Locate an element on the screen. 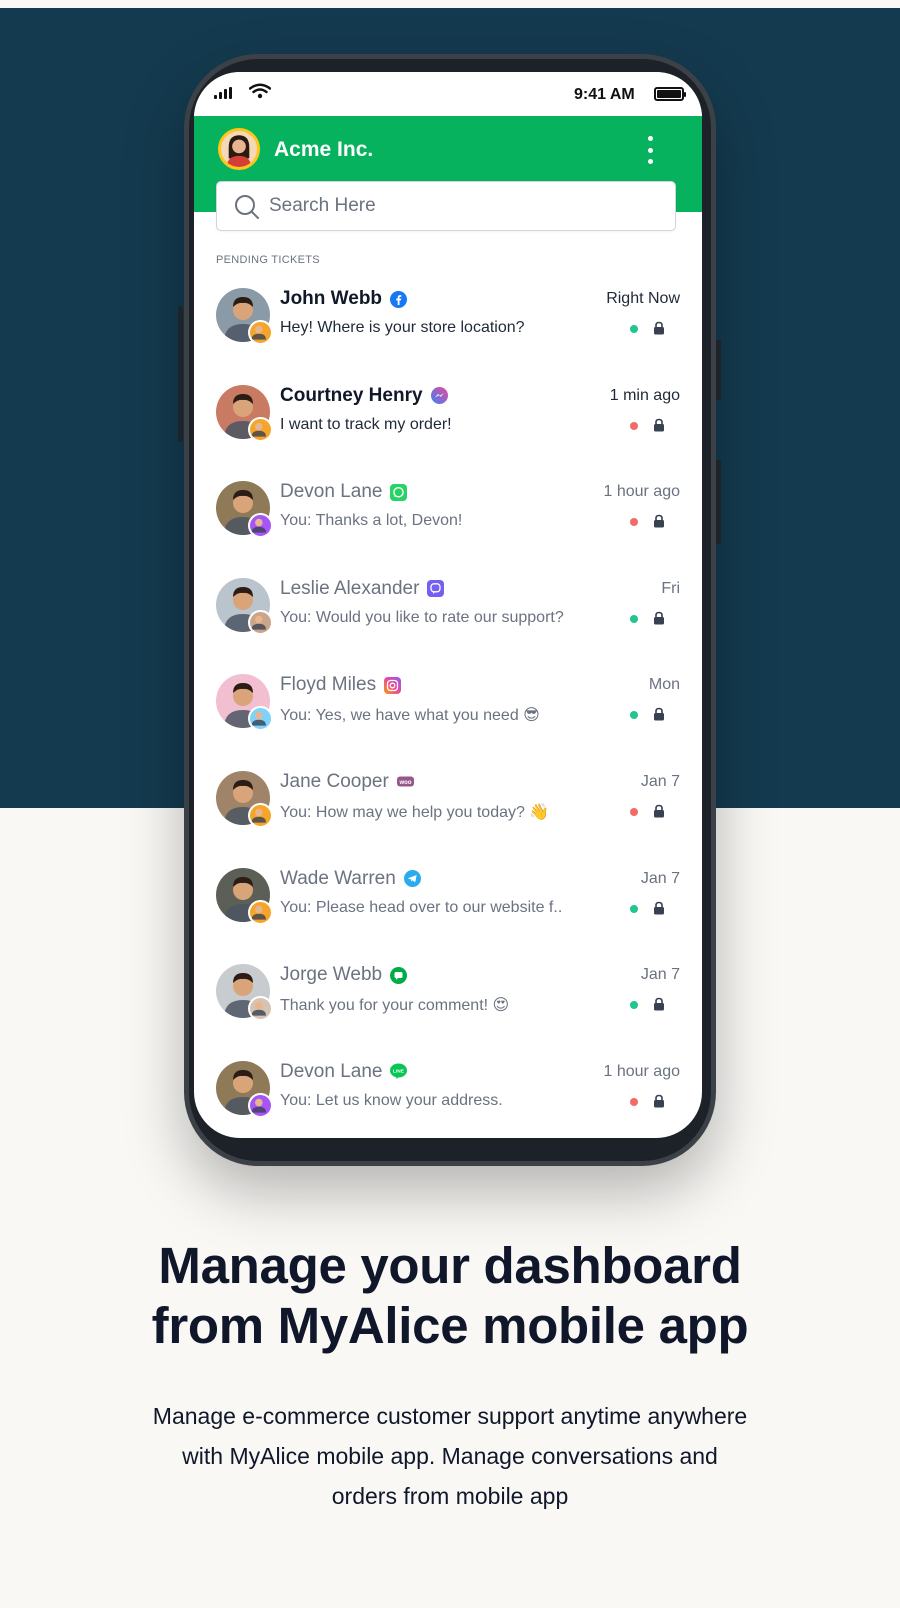 Image resolution: width=900 pixels, height=1608 pixels. phone-side-button is located at coordinates (718, 502).